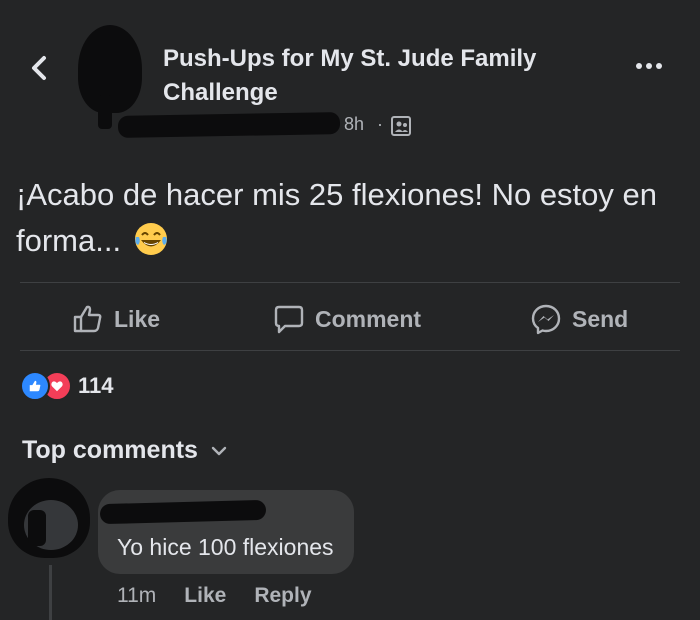 Image resolution: width=700 pixels, height=620 pixels. I want to click on comment-time: 11m, so click(137, 595).